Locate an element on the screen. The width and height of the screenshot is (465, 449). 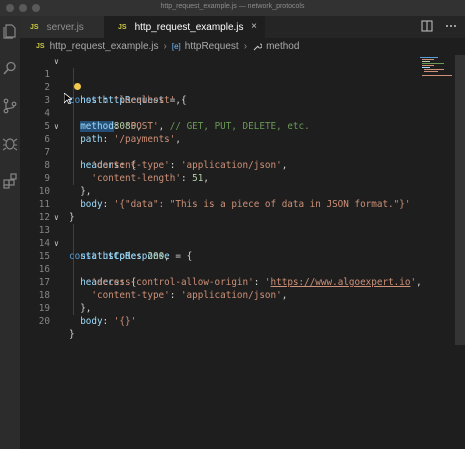
split-editor-icon is located at coordinates (427, 26).